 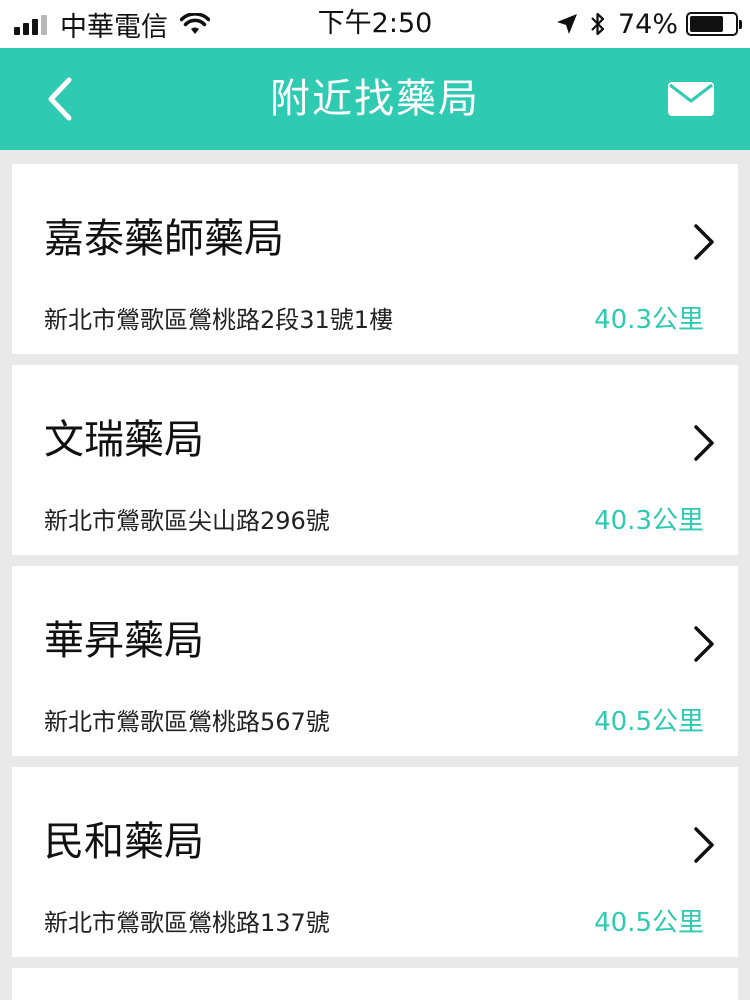 I want to click on envelope-icon, so click(x=691, y=99).